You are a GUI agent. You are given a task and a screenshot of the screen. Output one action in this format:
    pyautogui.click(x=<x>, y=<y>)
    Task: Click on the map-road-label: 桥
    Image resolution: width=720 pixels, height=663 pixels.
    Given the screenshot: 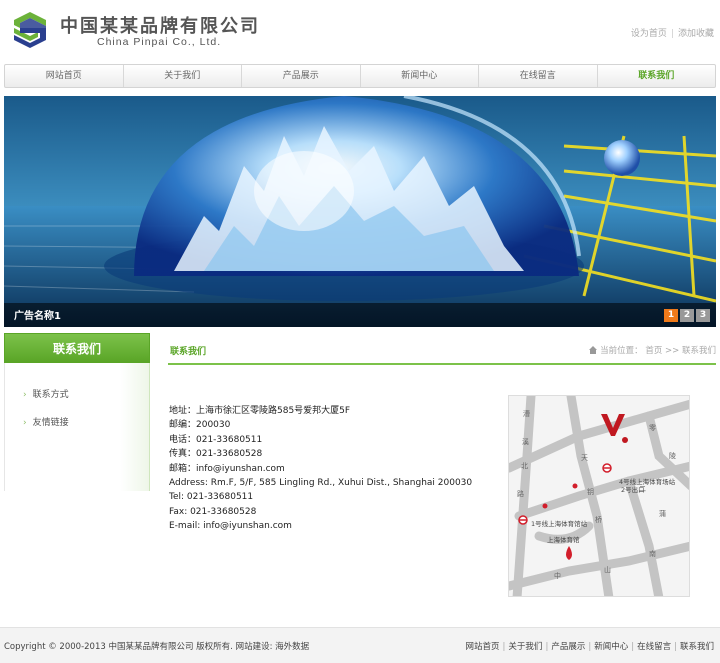 What is the action you would take?
    pyautogui.click(x=598, y=519)
    